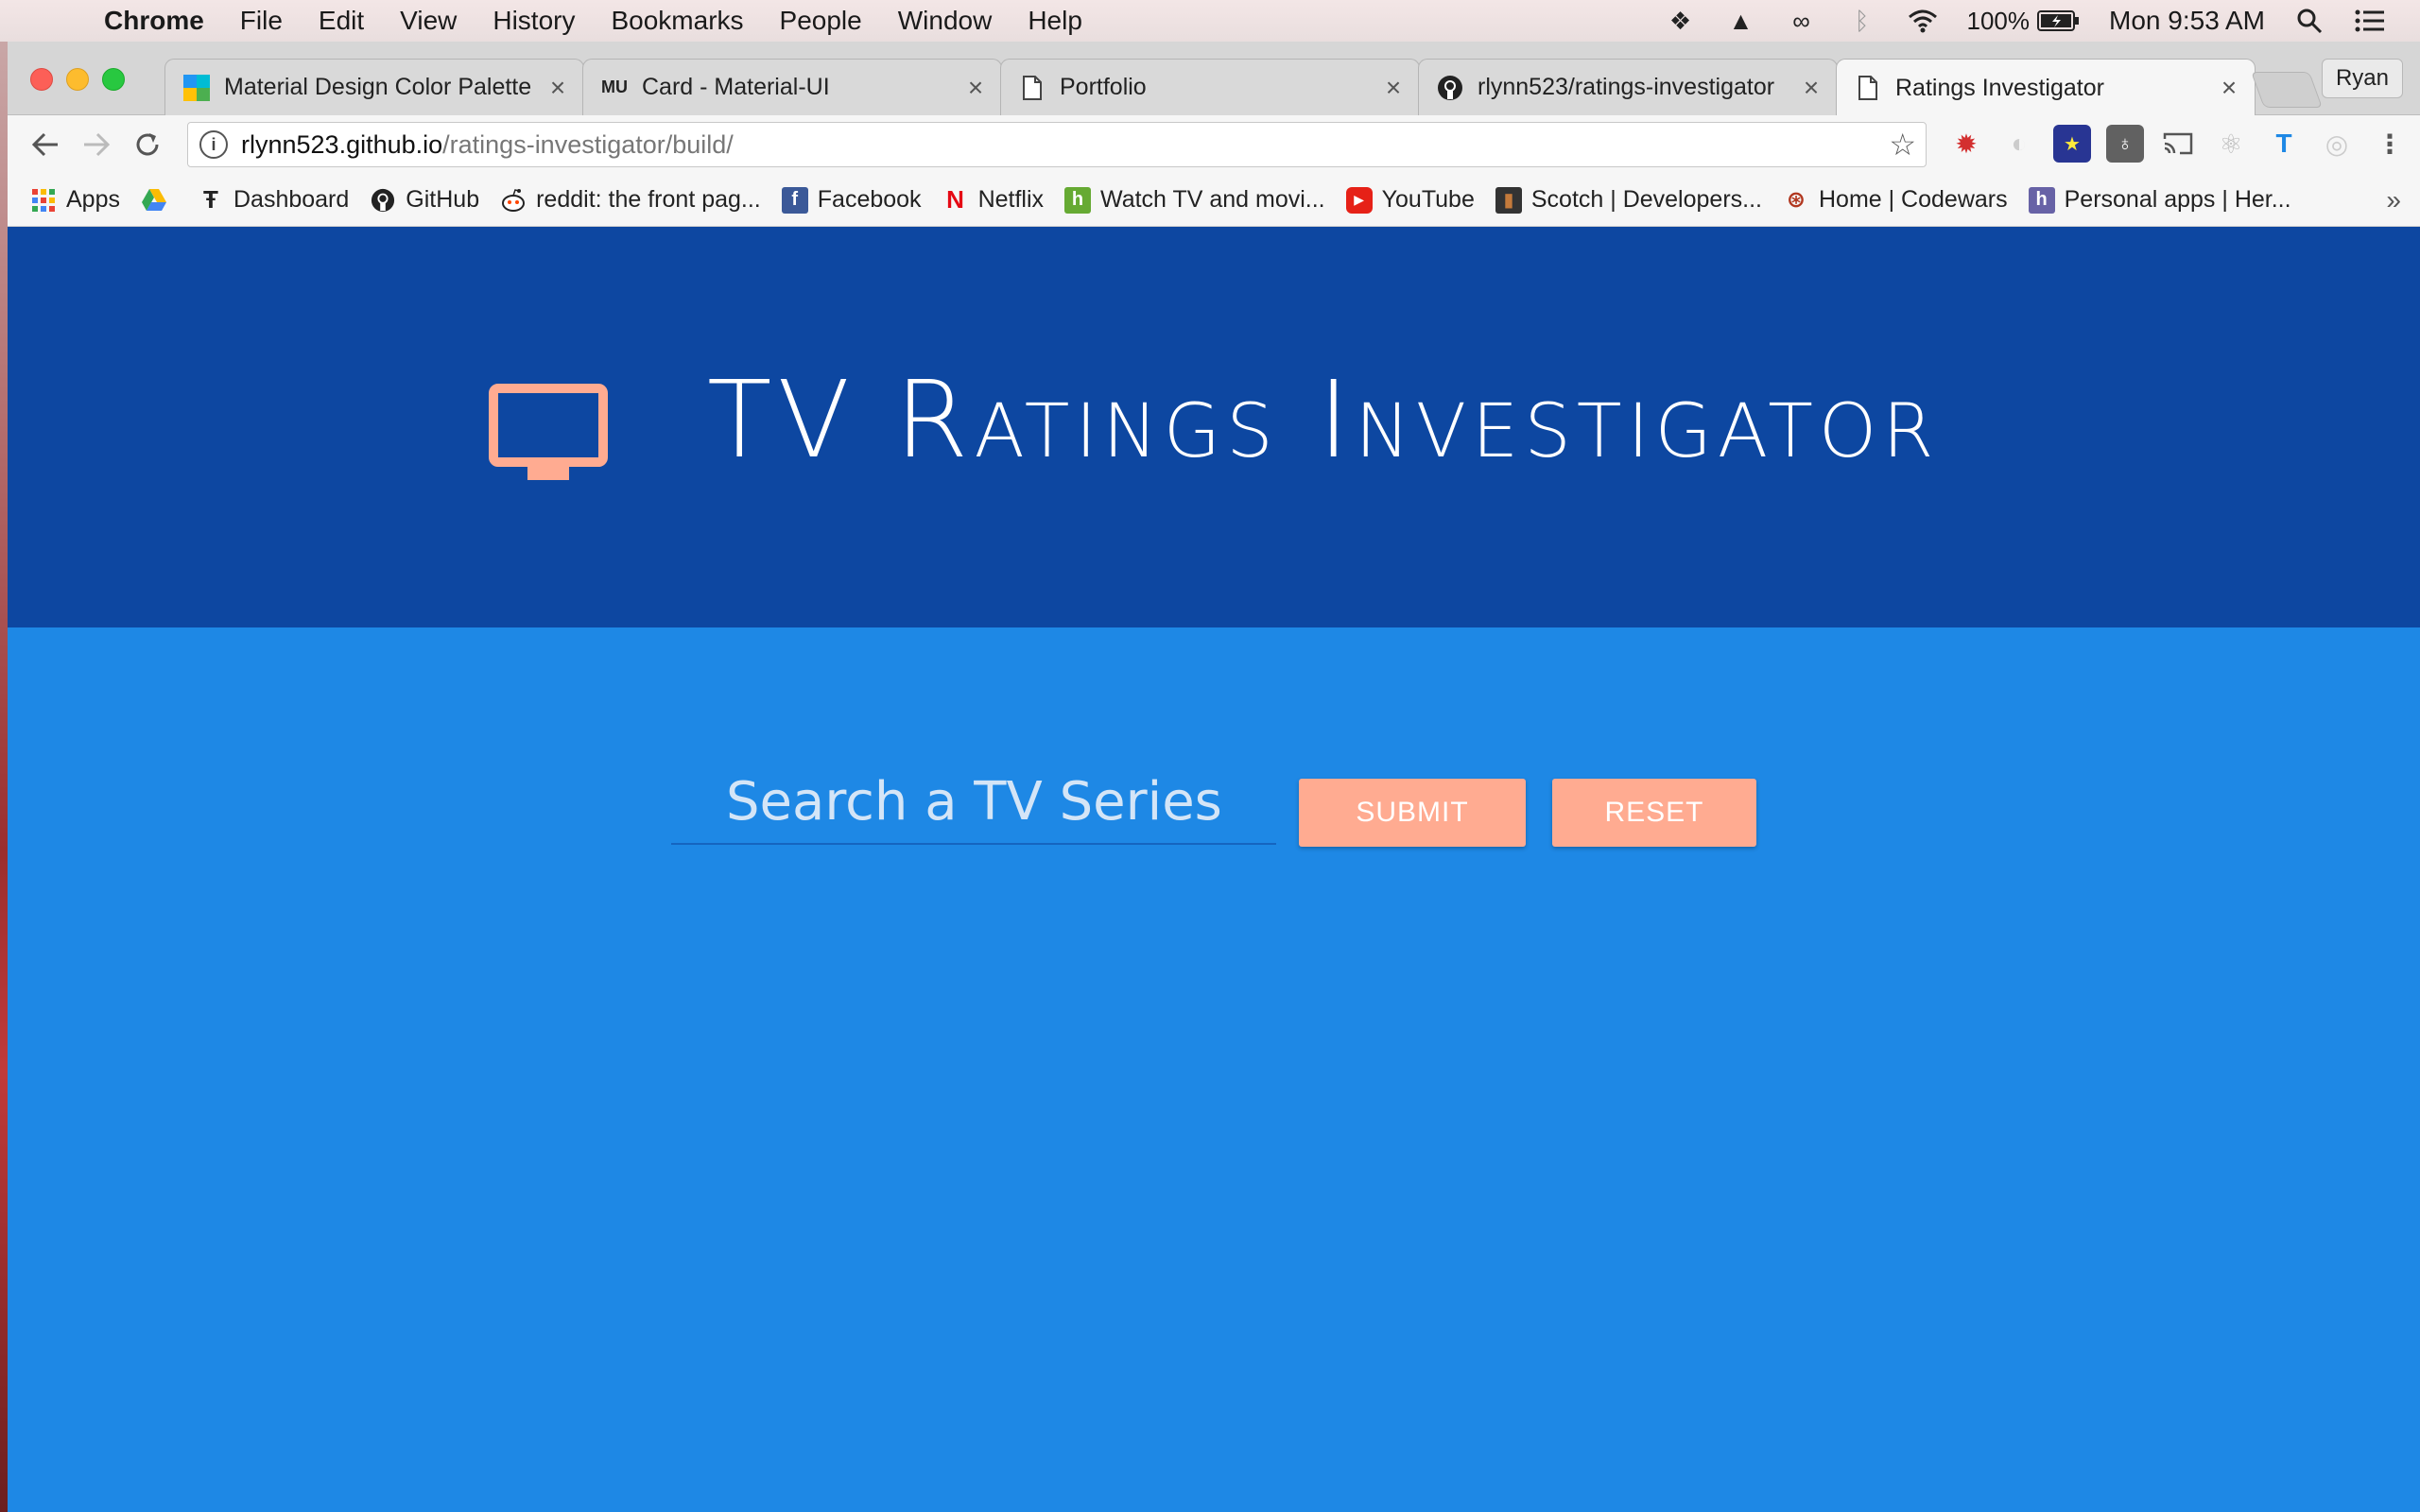  I want to click on spotlight-search-icon, so click(2309, 21).